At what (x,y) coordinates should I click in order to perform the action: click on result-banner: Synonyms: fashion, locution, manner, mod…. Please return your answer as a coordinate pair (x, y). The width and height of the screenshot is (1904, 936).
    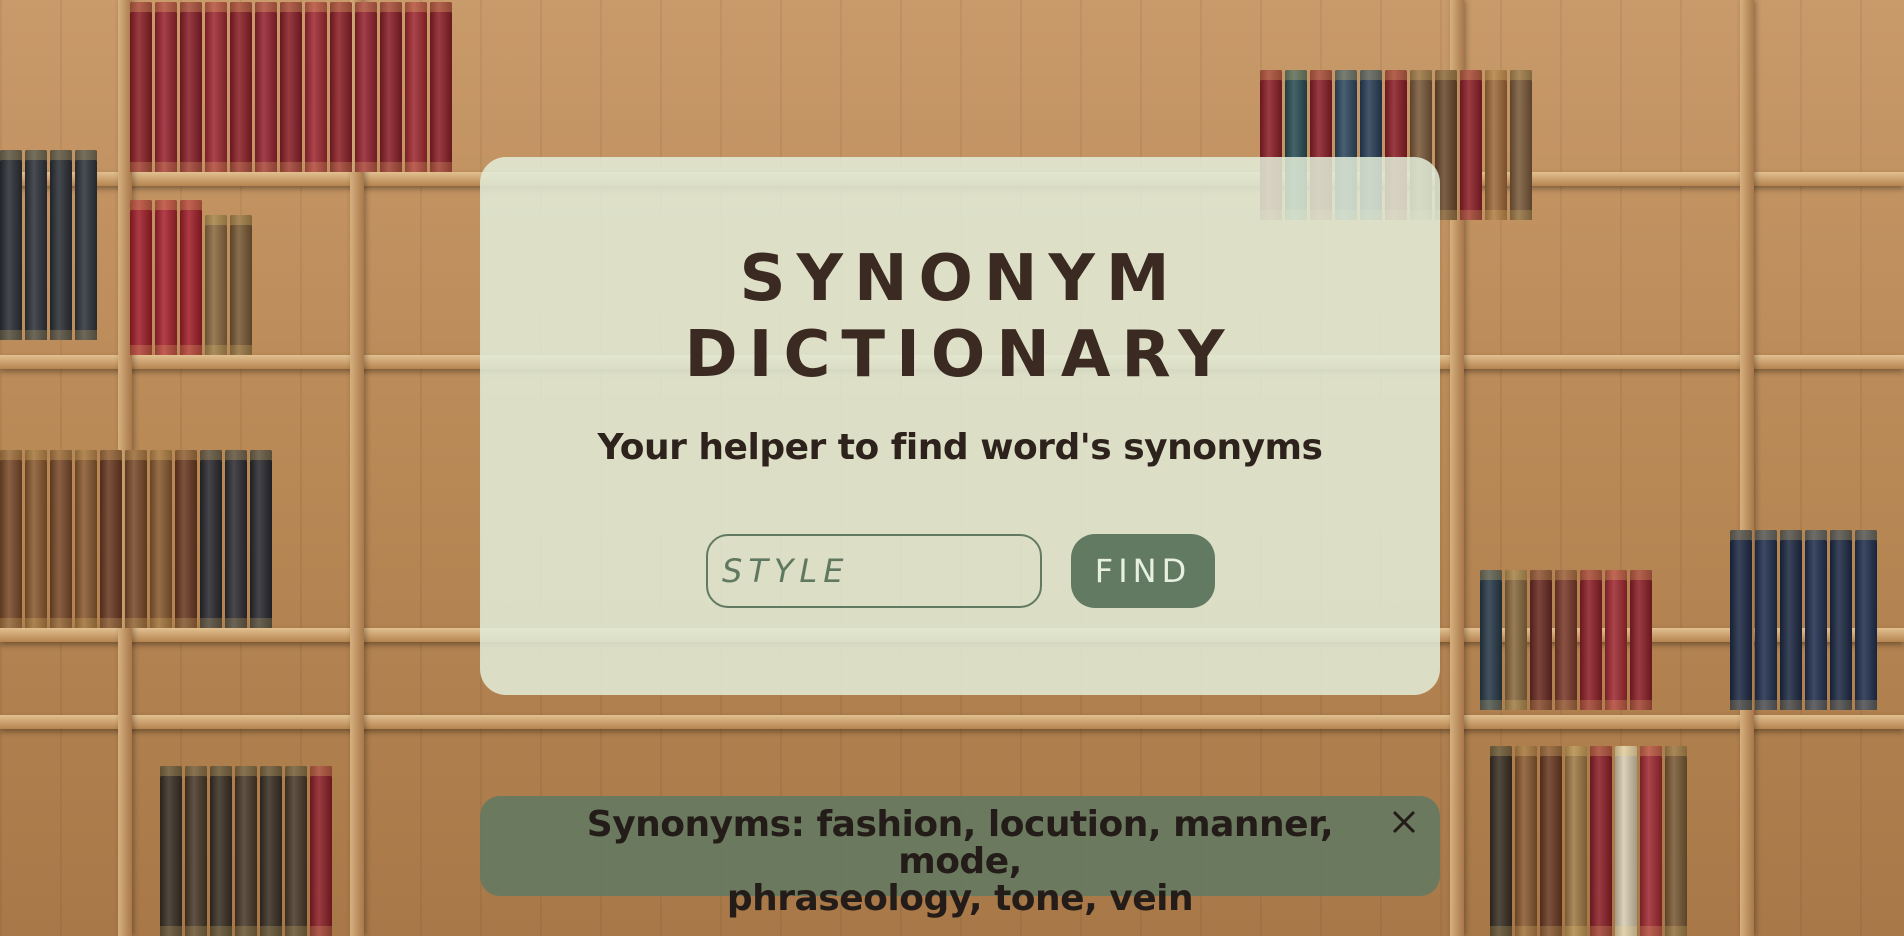
    Looking at the image, I should click on (960, 856).